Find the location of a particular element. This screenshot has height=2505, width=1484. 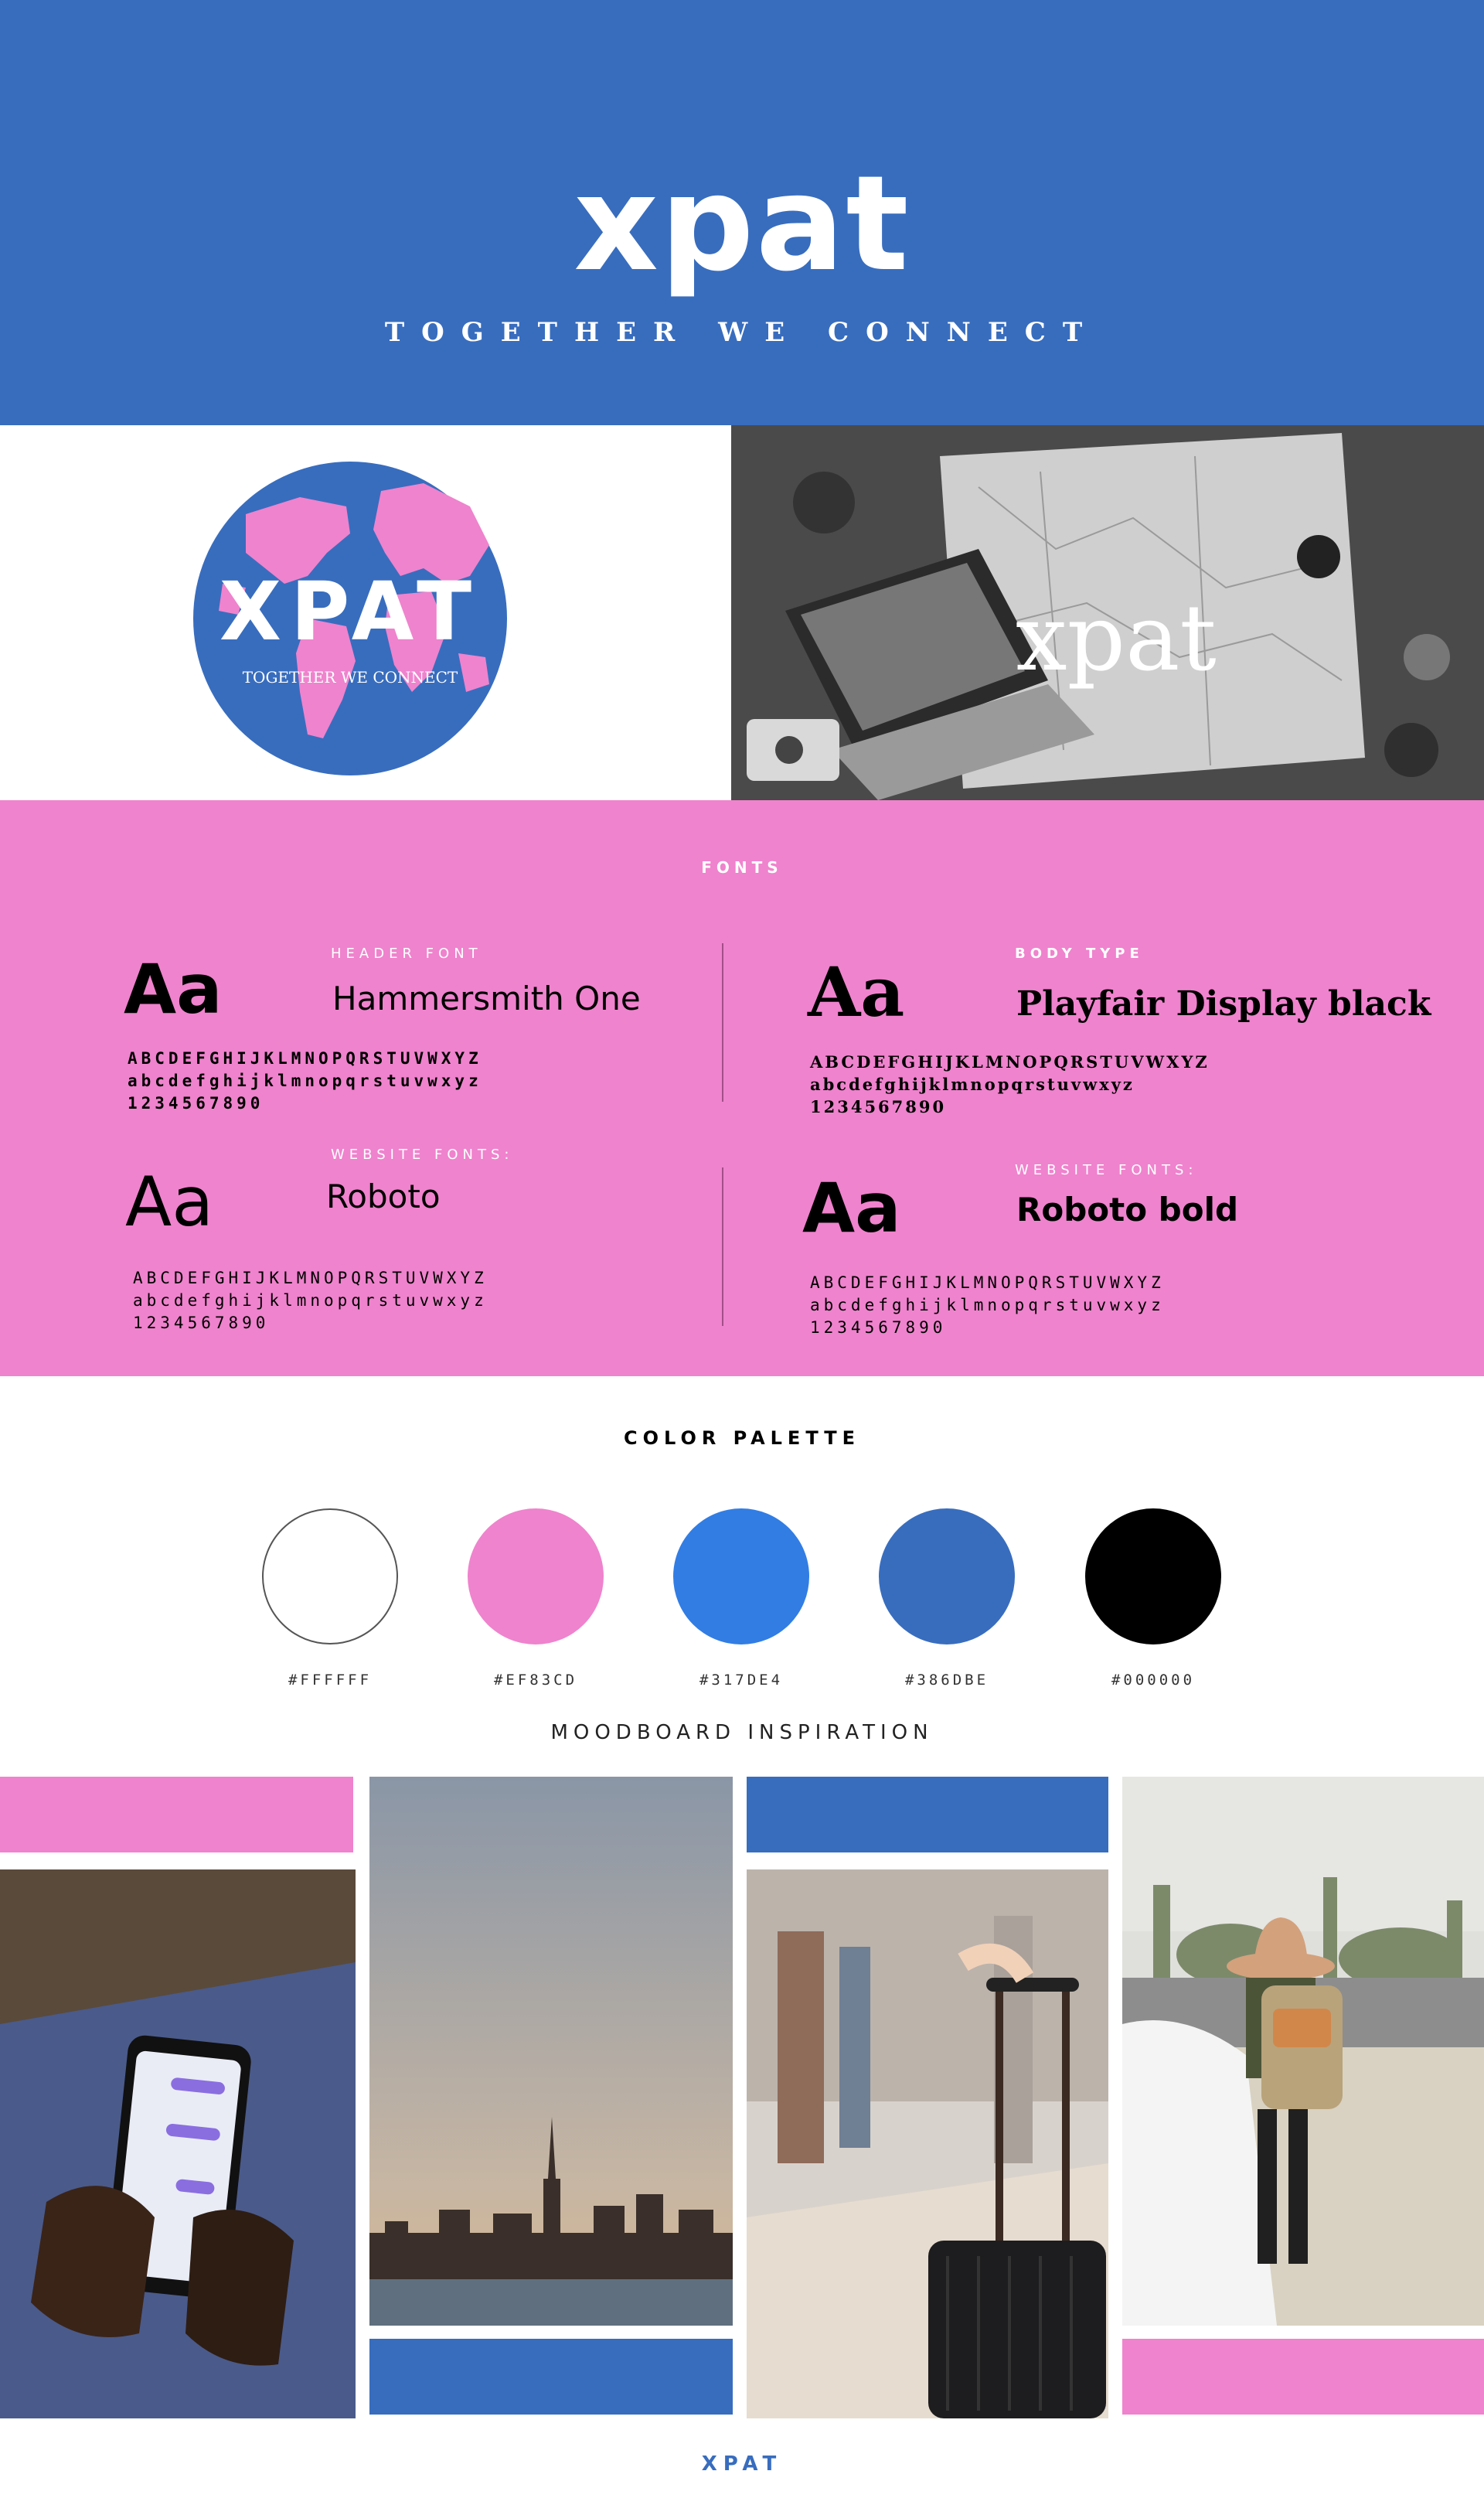

fonts-title: FONTS is located at coordinates (742, 867).